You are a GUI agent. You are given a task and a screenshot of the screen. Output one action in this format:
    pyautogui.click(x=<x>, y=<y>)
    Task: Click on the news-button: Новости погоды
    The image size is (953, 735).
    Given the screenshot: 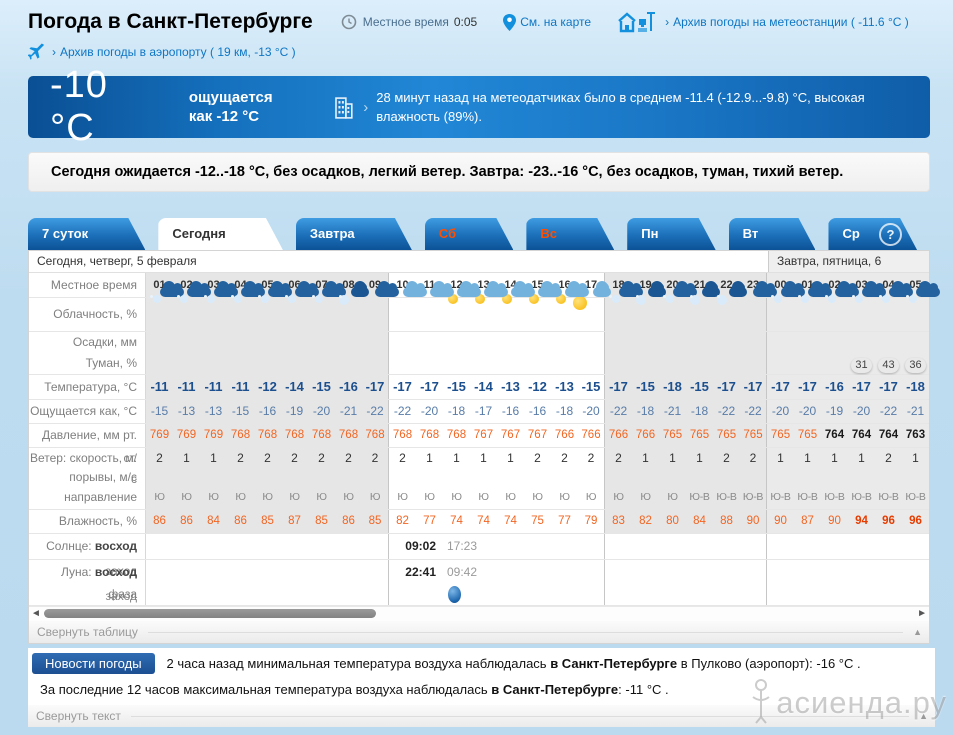 What is the action you would take?
    pyautogui.click(x=93, y=663)
    